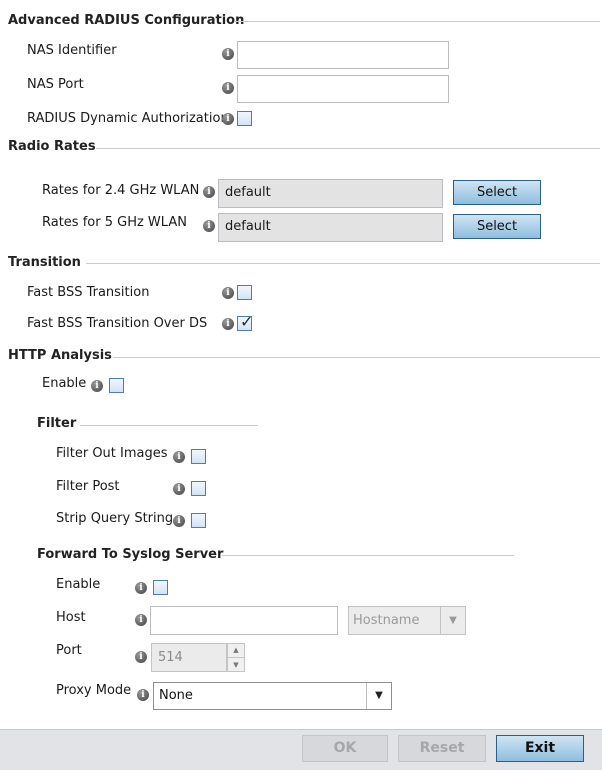  Describe the element at coordinates (497, 192) in the screenshot. I see `rate-24ghz-select-button: Select` at that location.